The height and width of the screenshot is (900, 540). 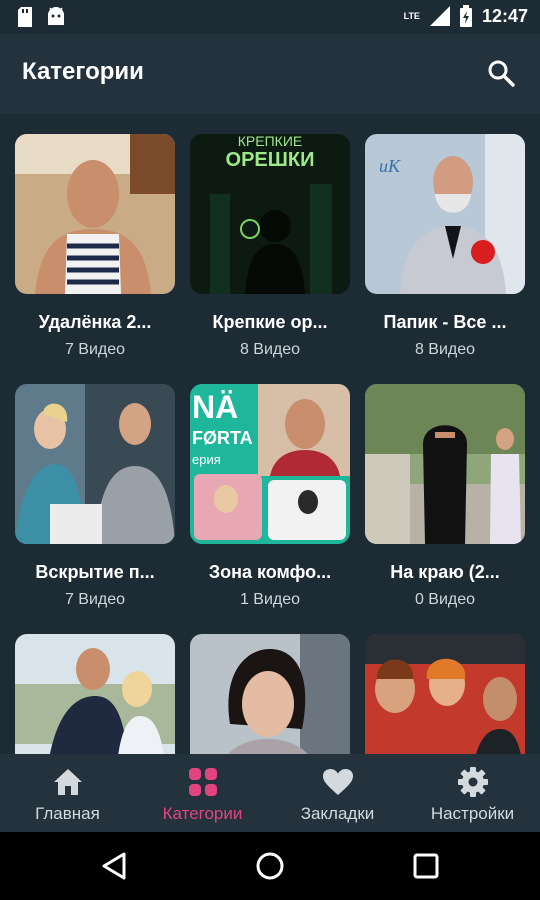 What do you see at coordinates (206, 459) in the screenshot?
I see `poster-text: ерия` at bounding box center [206, 459].